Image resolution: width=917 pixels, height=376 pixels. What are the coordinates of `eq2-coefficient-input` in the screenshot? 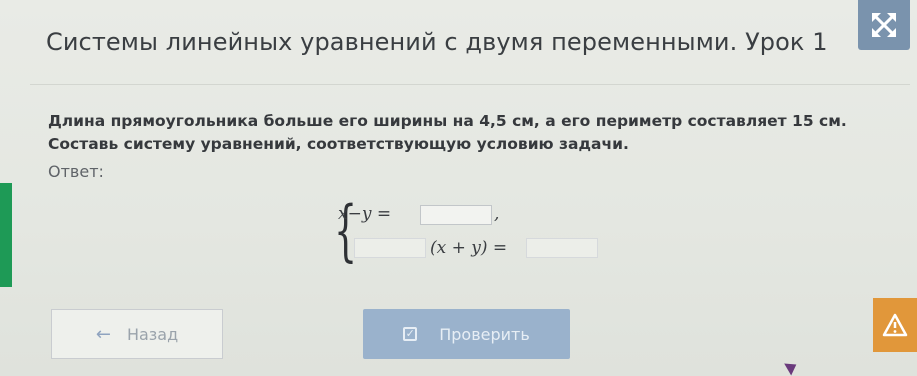 It's located at (390, 248).